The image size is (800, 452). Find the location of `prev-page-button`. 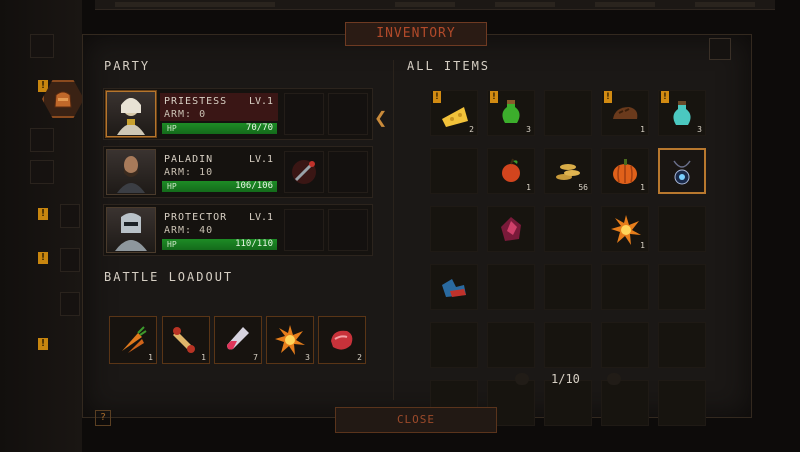

prev-page-button is located at coordinates (522, 379).